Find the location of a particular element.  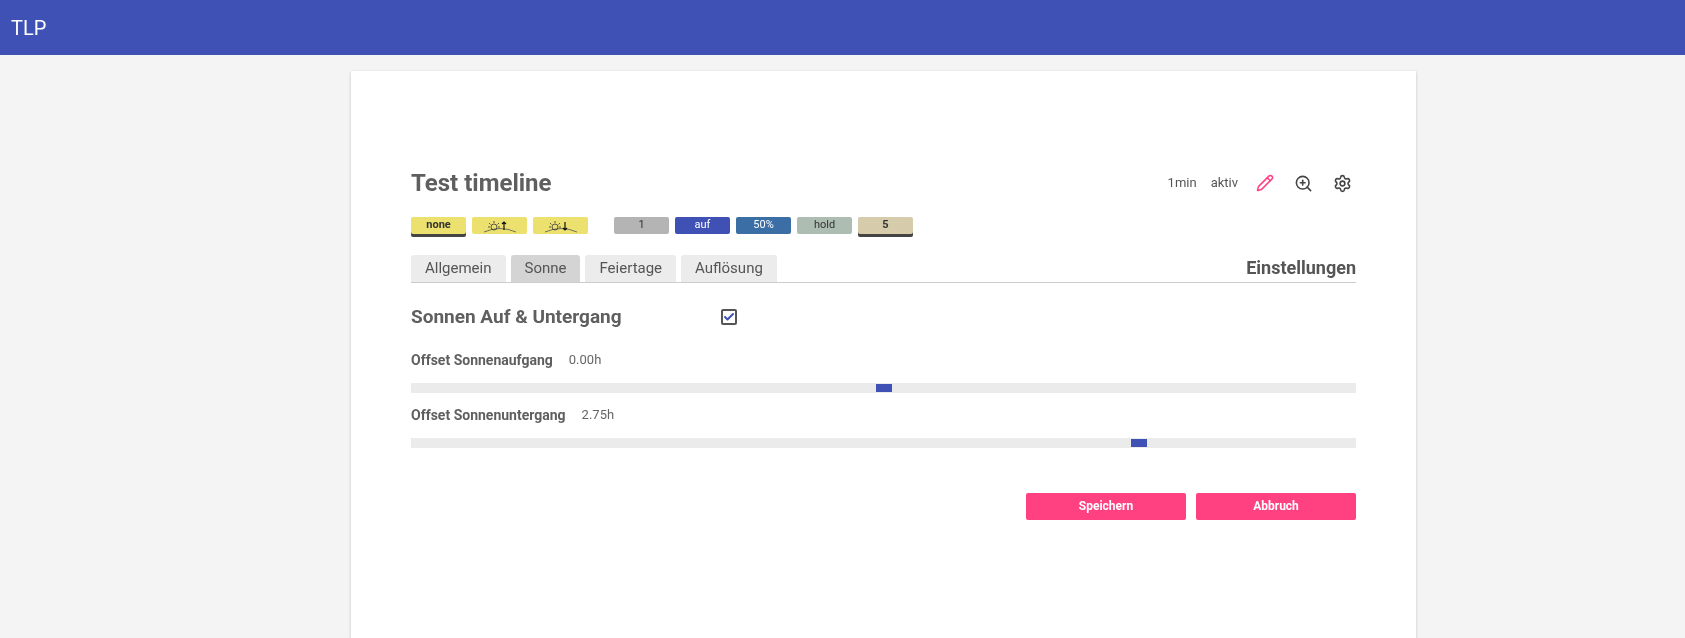

check-icon is located at coordinates (729, 317).